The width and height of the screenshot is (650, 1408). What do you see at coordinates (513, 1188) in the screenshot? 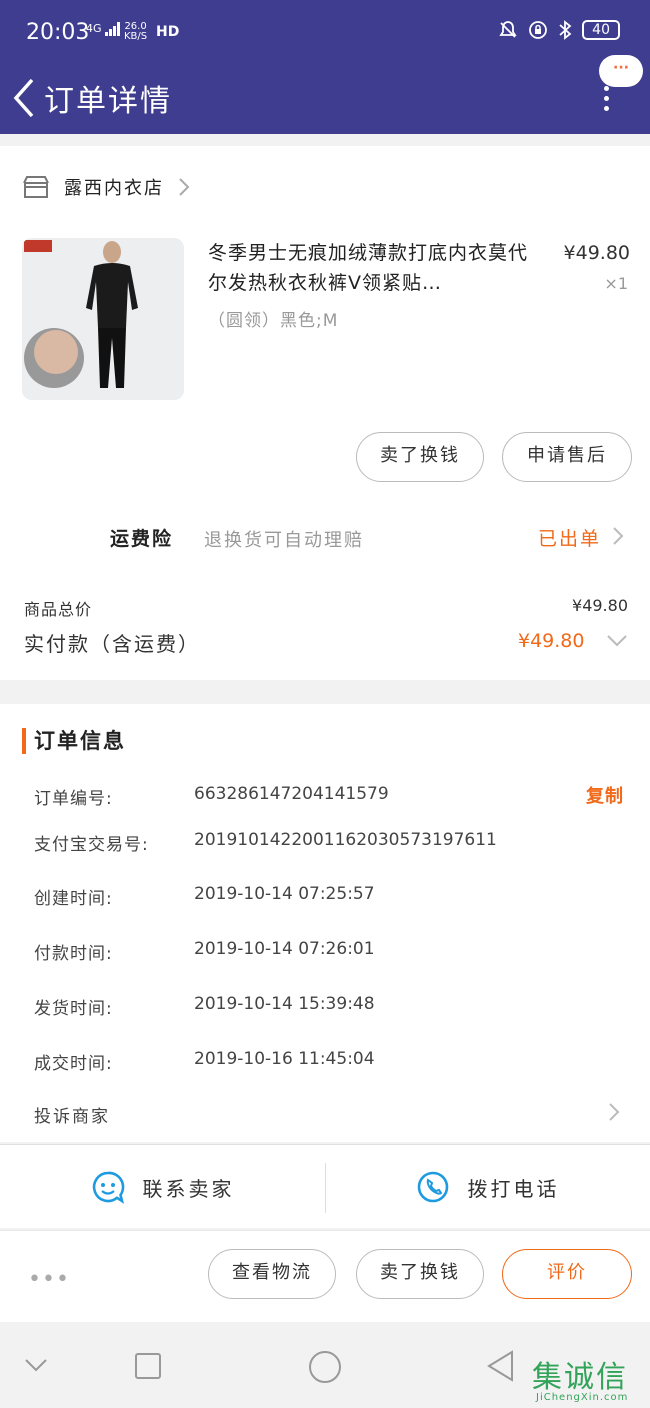
I see `call-phone-label: 拨打电话` at bounding box center [513, 1188].